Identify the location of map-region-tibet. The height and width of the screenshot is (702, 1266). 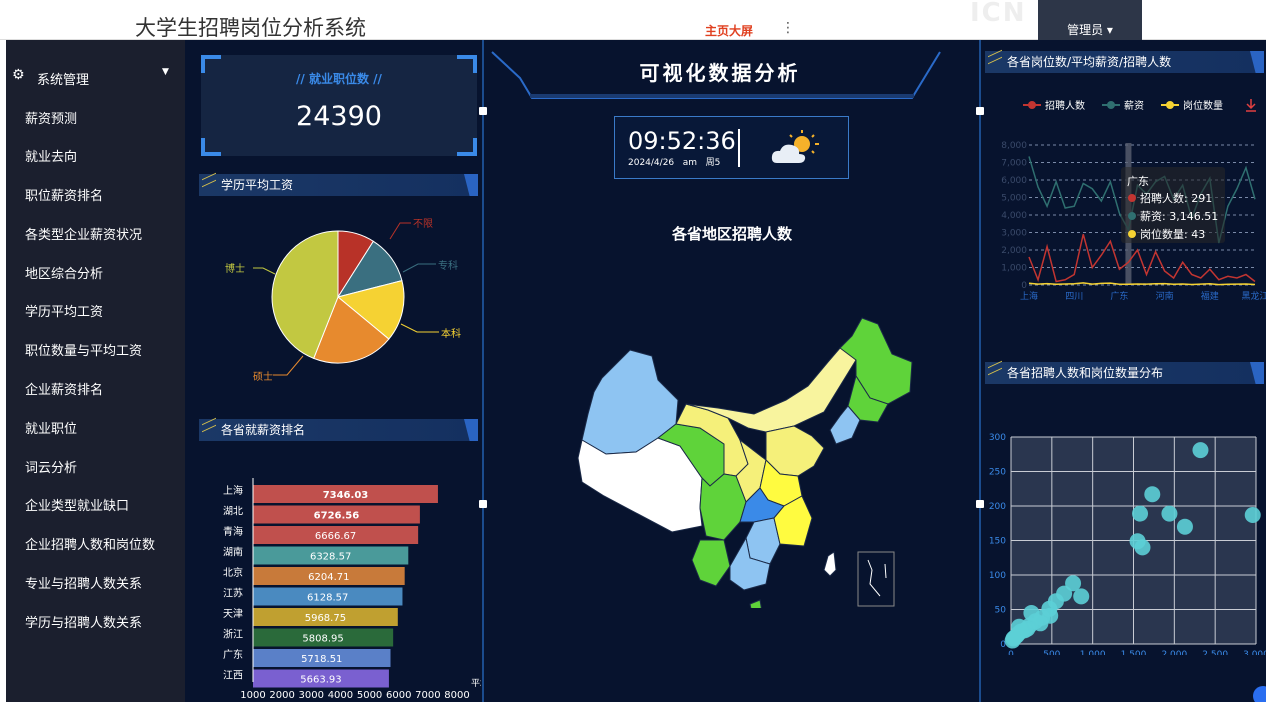
(640, 485).